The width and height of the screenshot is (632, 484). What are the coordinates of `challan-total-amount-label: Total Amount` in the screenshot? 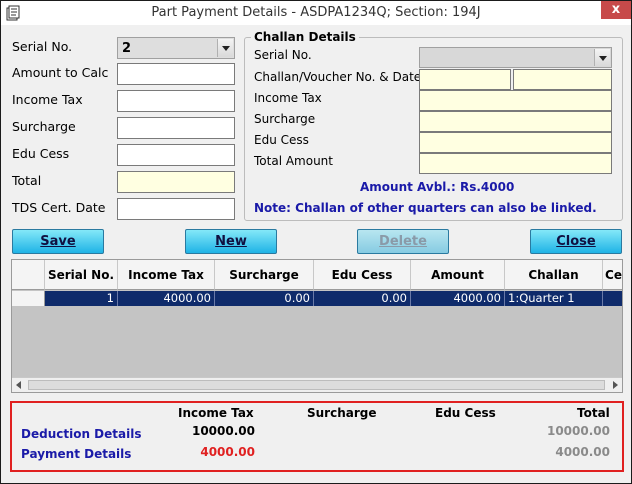 It's located at (293, 161).